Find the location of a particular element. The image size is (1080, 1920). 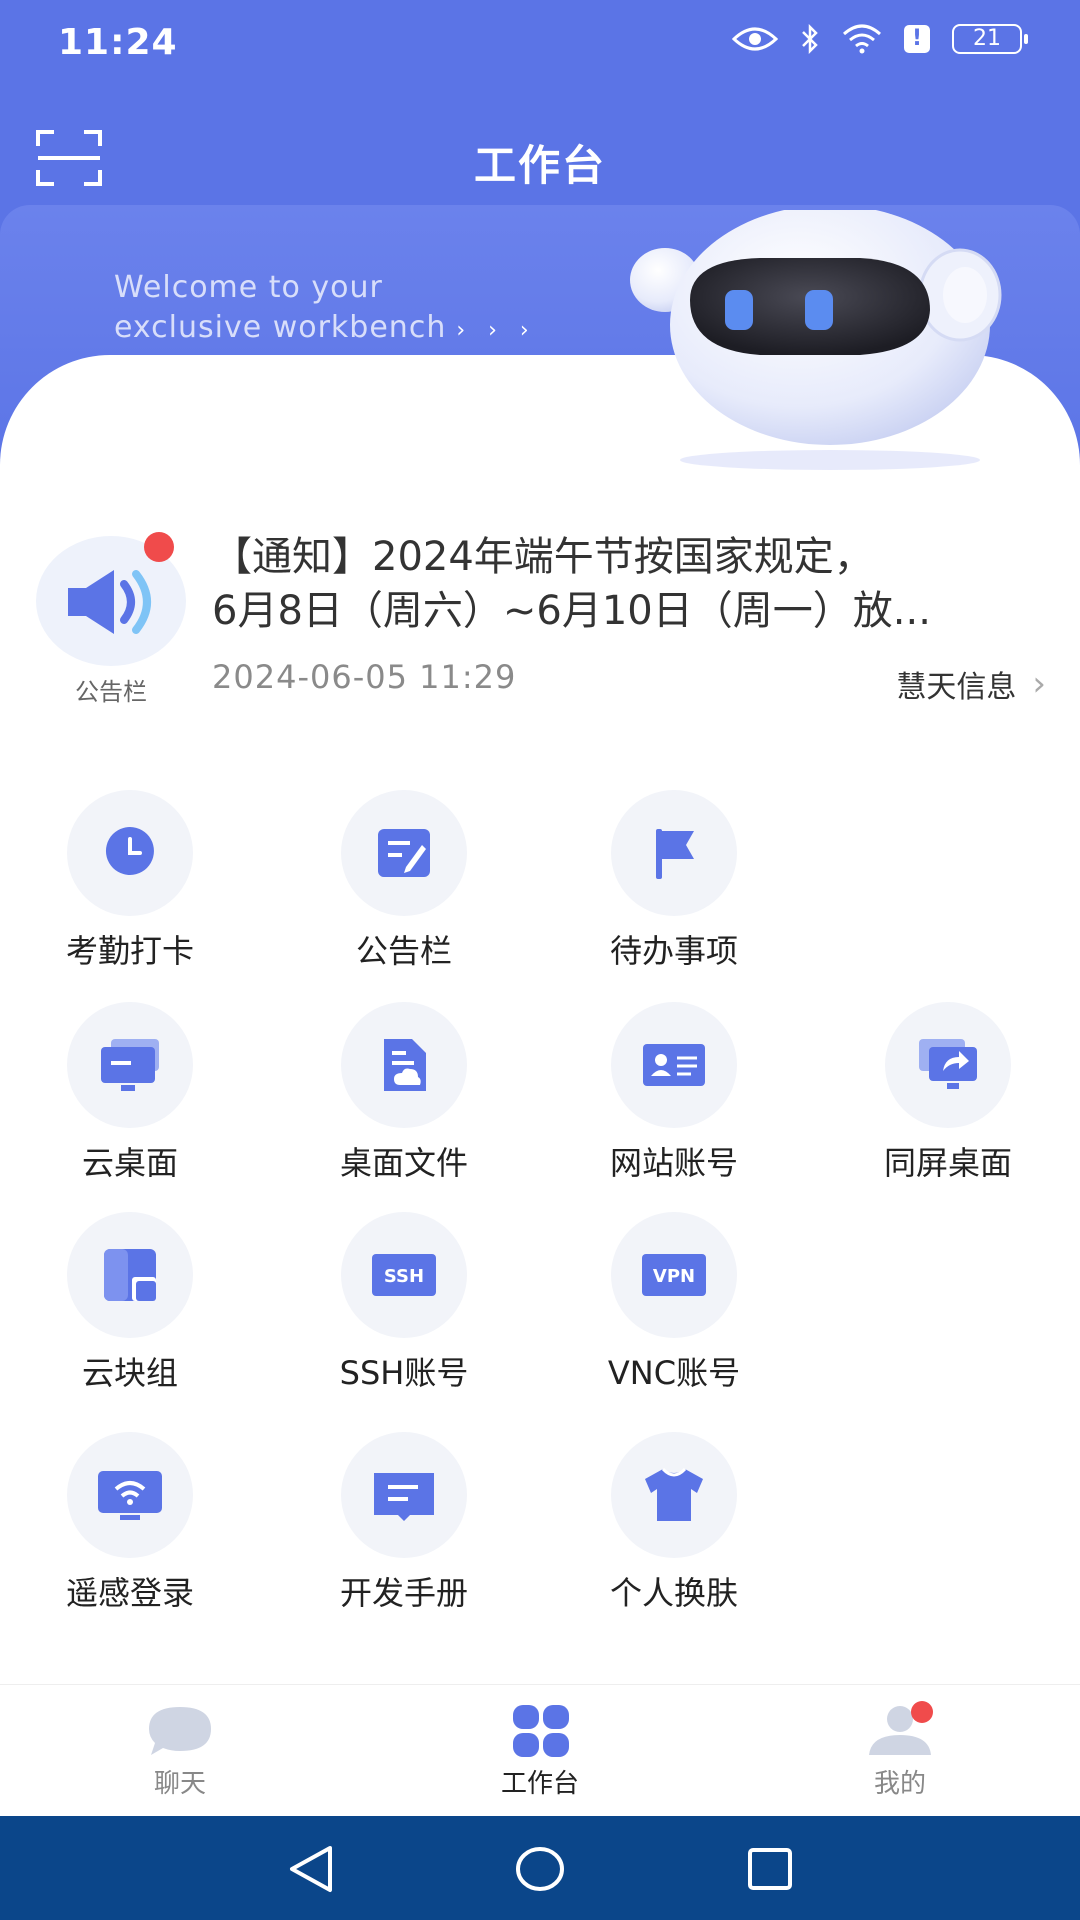

tab-profile: 我的 is located at coordinates (900, 1751).